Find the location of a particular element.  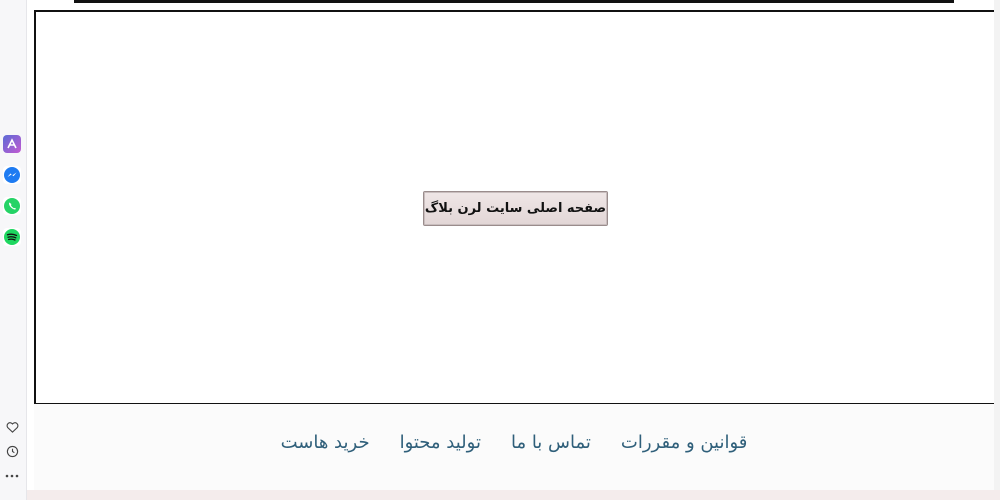

messenger-icon is located at coordinates (12, 175).